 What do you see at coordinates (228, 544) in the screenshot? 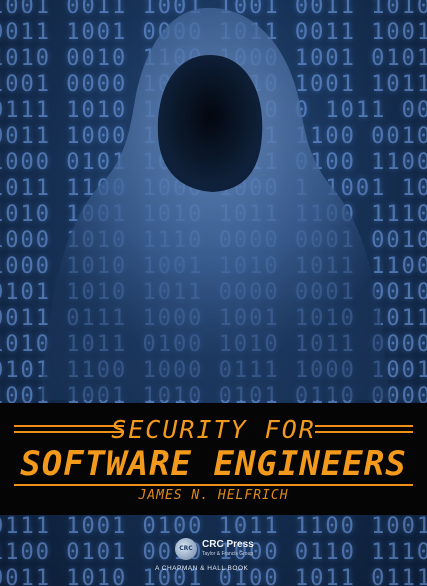
I see `publisher-name: CRC Press` at bounding box center [228, 544].